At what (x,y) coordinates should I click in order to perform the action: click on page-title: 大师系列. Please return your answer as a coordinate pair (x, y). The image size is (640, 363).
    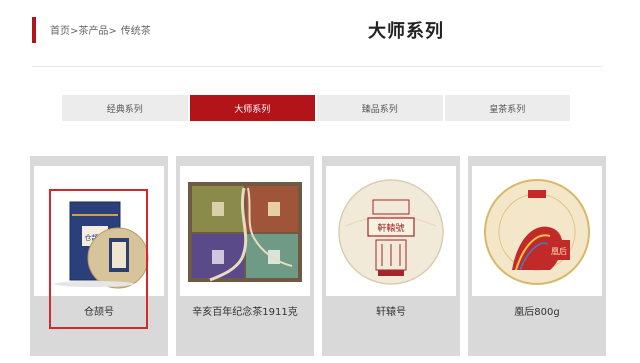
    Looking at the image, I should click on (406, 31).